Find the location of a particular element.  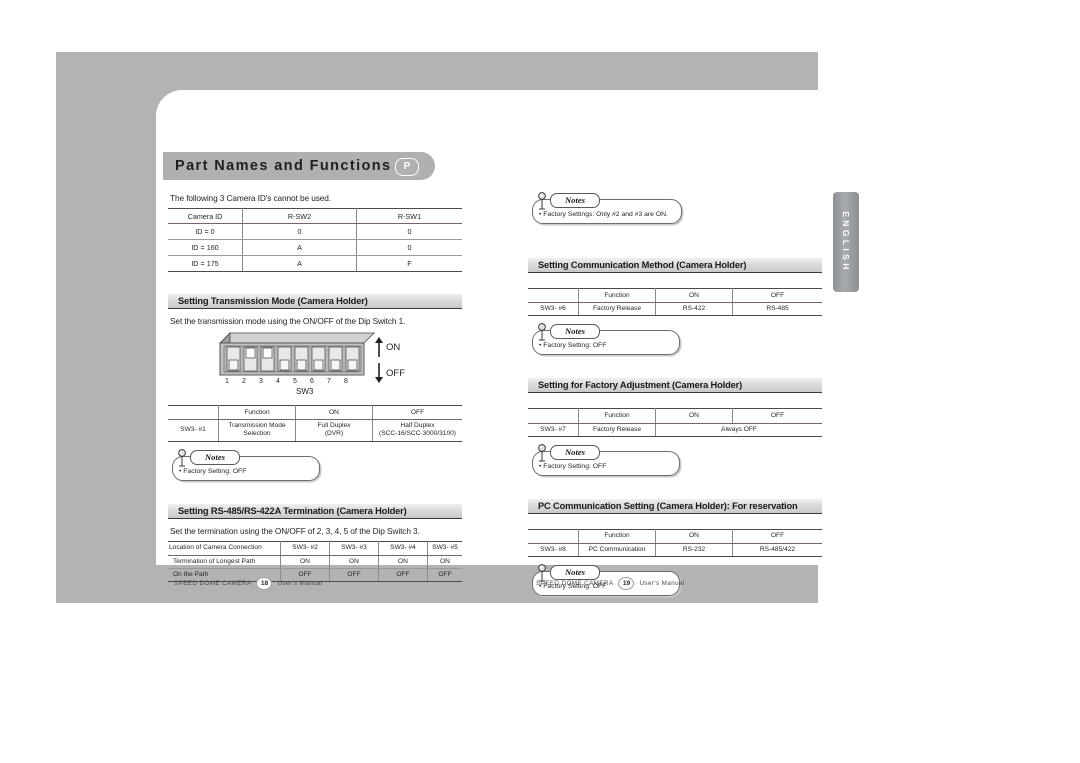

svg-text: 7 is located at coordinates (329, 381).